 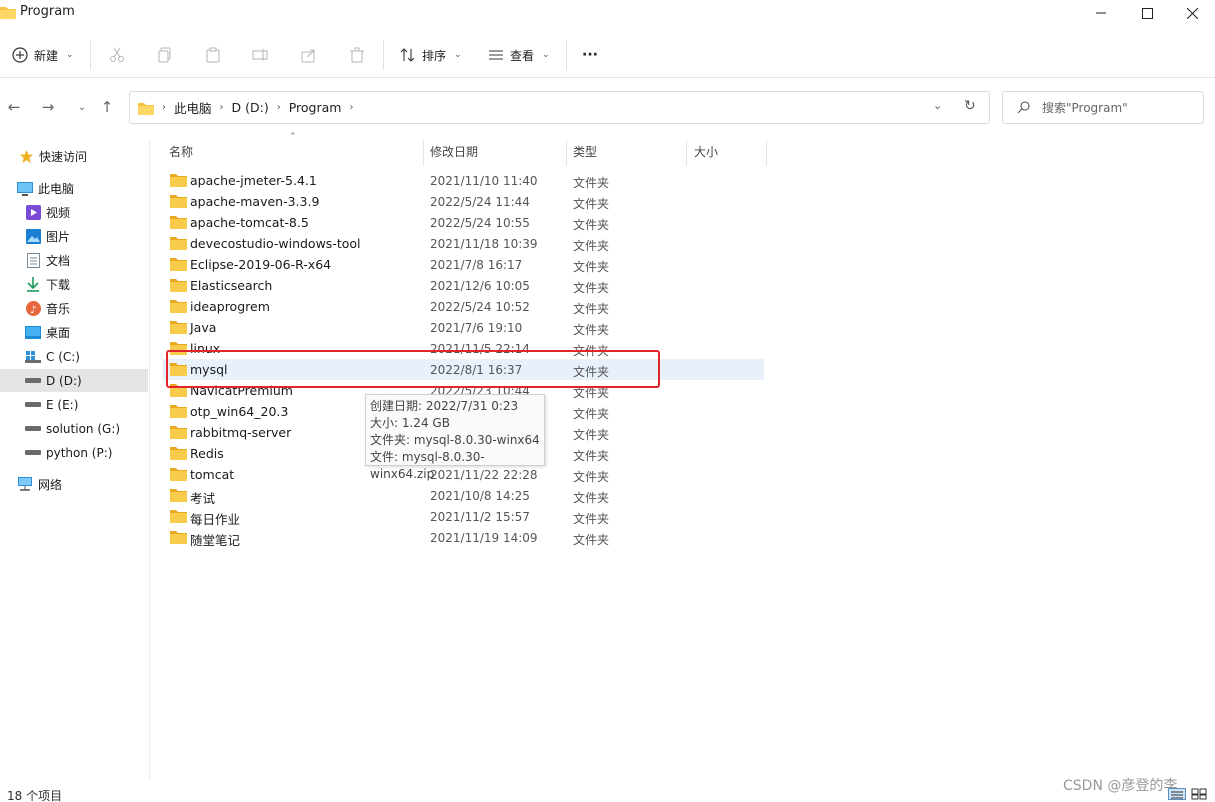 I want to click on column-header-type: 类型, so click(x=585, y=151).